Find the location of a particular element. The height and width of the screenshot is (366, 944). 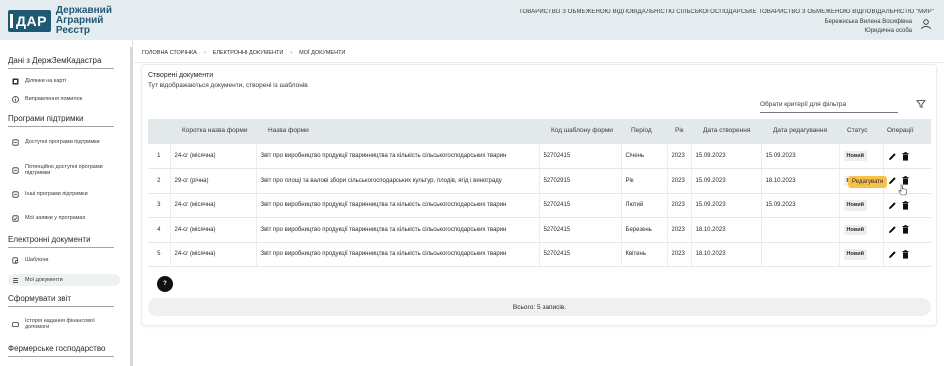

cell-status: Новий is located at coordinates (860, 156).